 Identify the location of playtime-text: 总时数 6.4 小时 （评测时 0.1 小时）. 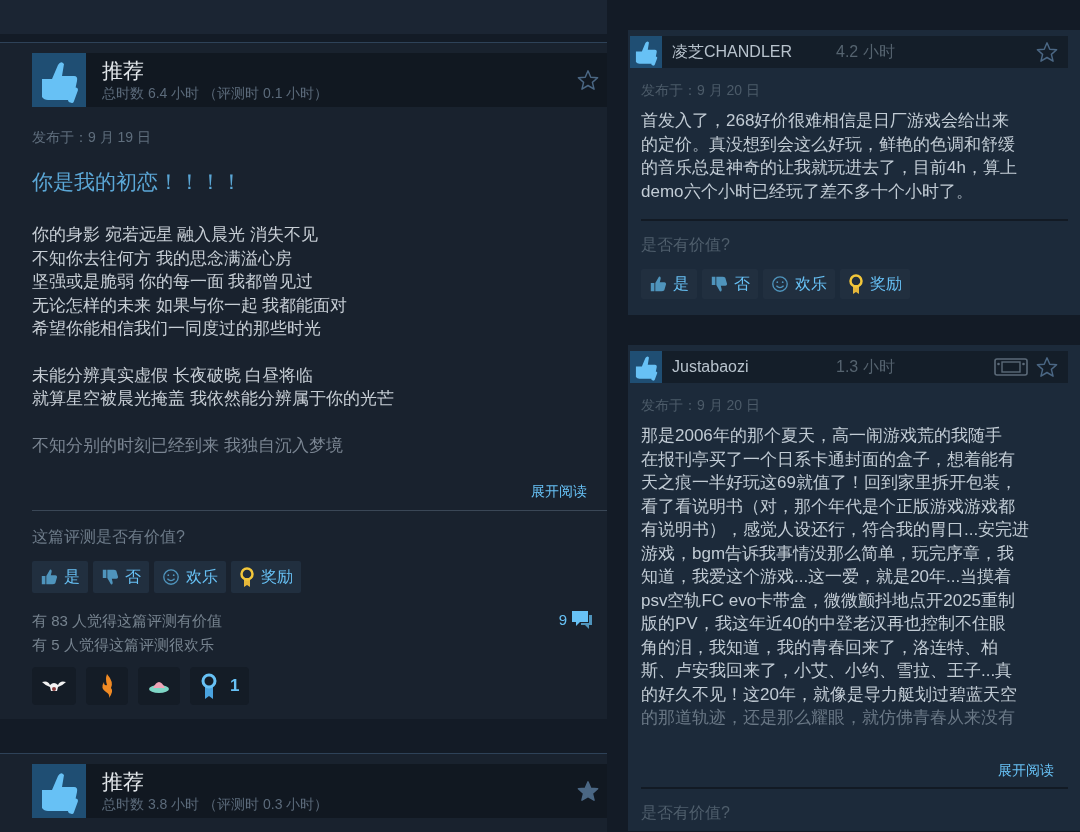
(216, 92).